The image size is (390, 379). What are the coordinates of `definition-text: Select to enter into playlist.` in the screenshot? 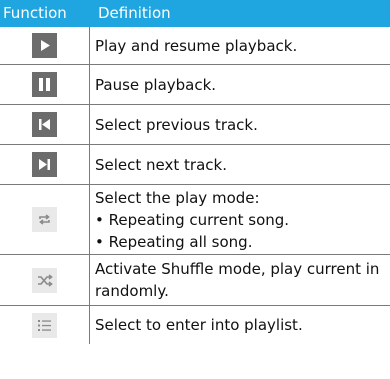 It's located at (199, 325).